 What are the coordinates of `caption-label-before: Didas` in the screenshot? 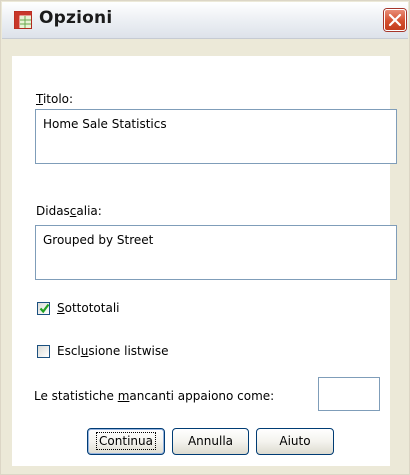 It's located at (53, 211).